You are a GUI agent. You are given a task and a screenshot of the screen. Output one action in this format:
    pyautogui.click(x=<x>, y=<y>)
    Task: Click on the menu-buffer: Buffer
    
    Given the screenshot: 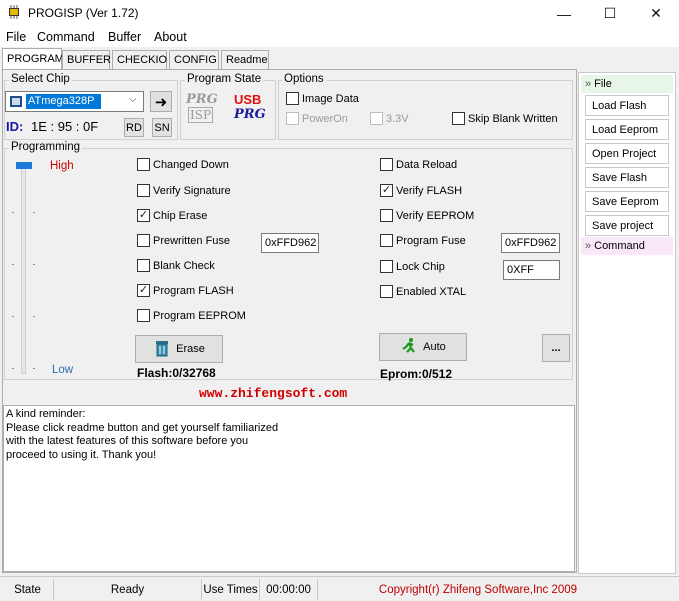 What is the action you would take?
    pyautogui.click(x=124, y=37)
    